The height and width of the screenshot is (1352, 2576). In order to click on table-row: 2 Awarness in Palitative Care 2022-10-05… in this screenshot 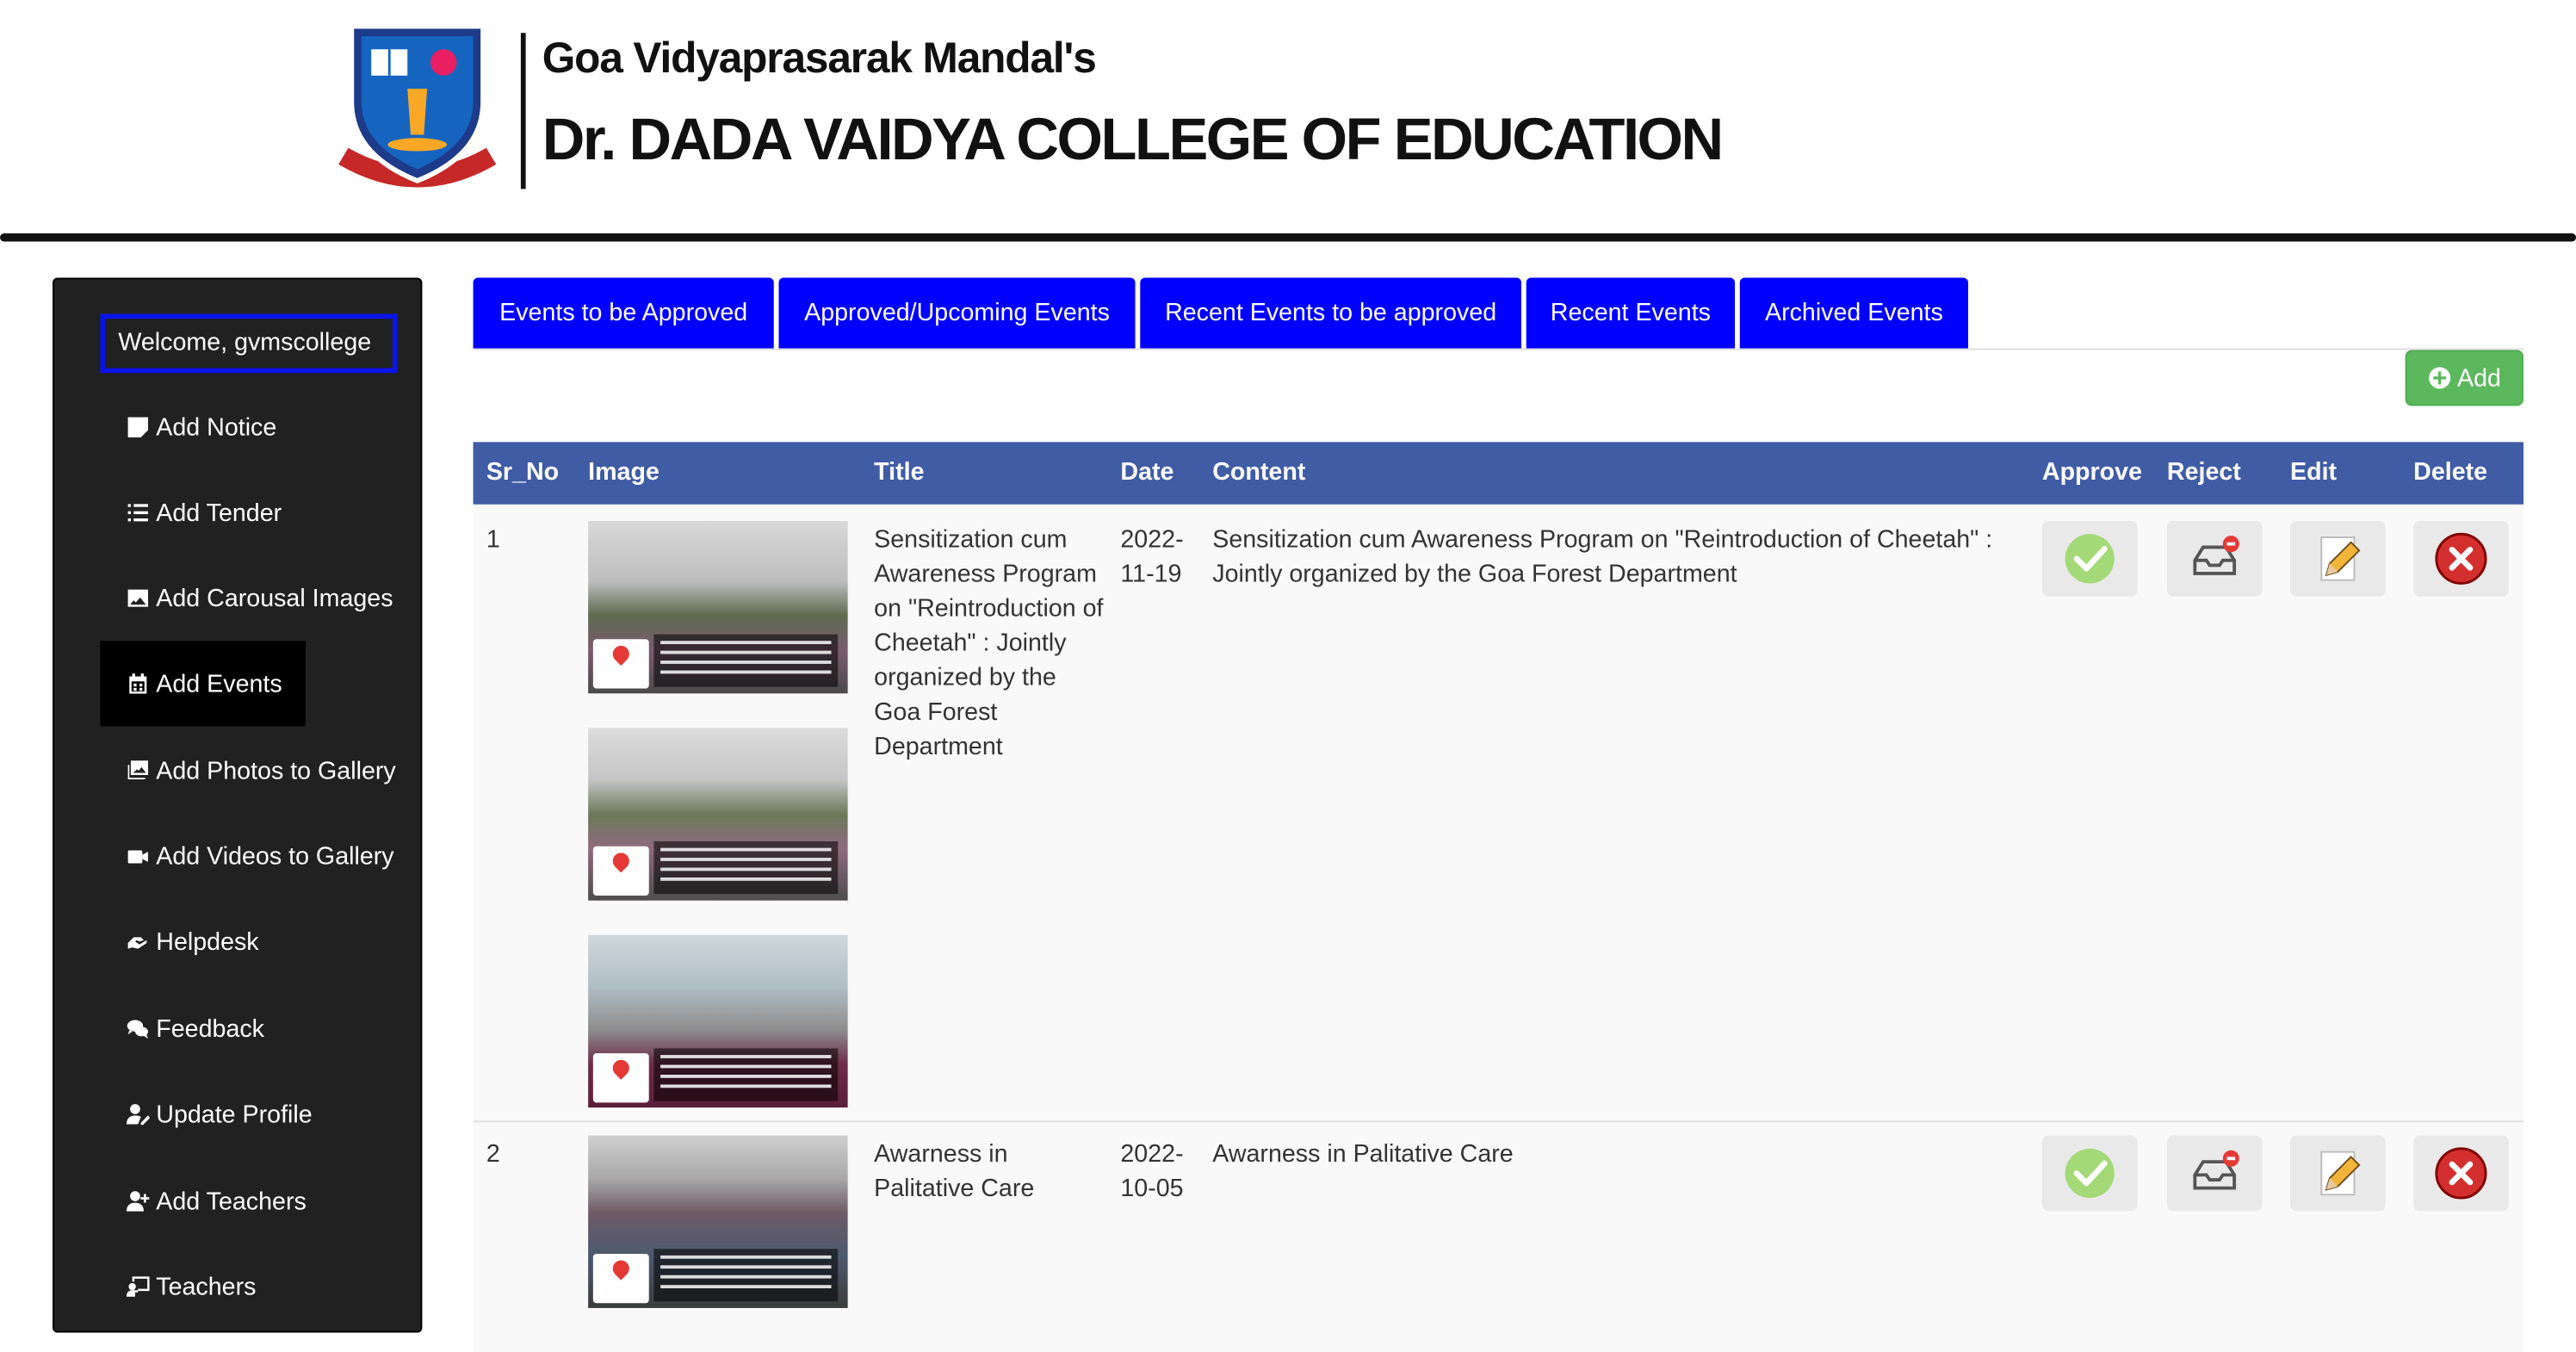, I will do `click(1498, 1237)`.